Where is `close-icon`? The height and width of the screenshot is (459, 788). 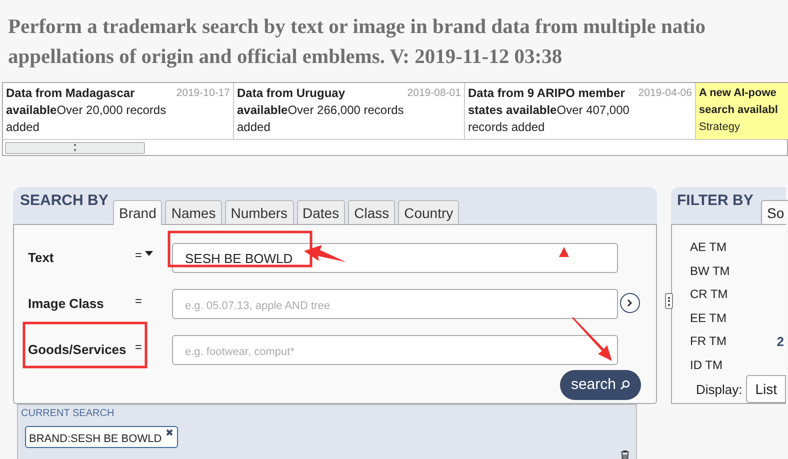 close-icon is located at coordinates (169, 432).